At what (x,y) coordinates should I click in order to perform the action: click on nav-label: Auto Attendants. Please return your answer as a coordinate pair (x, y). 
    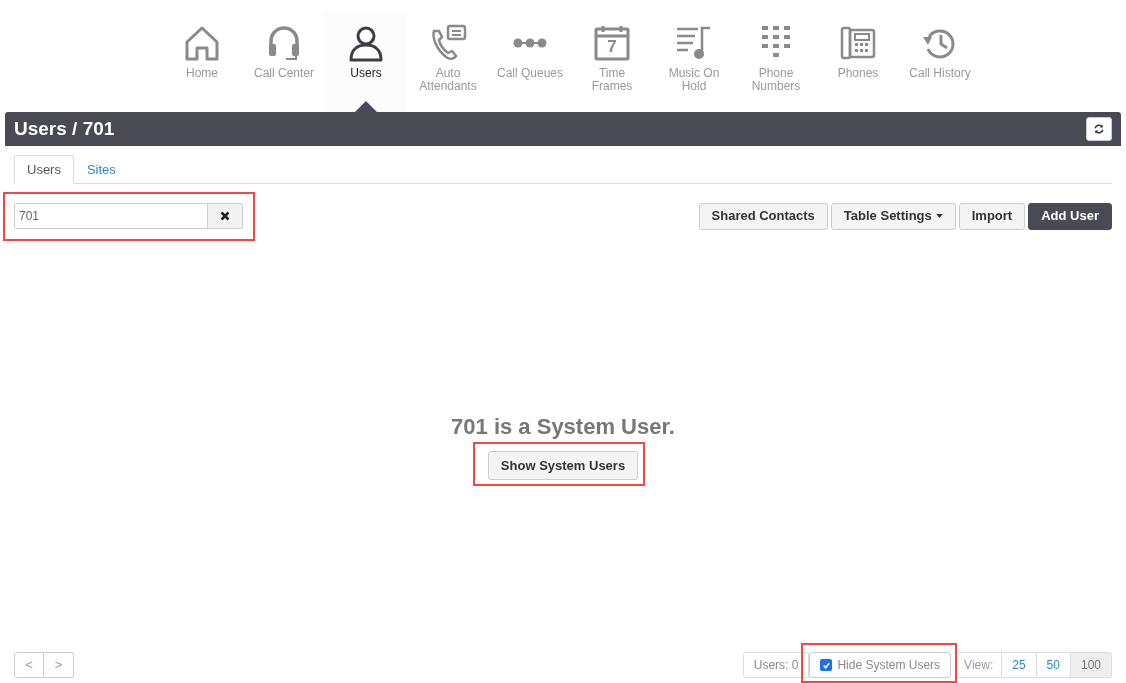
    Looking at the image, I should click on (448, 80).